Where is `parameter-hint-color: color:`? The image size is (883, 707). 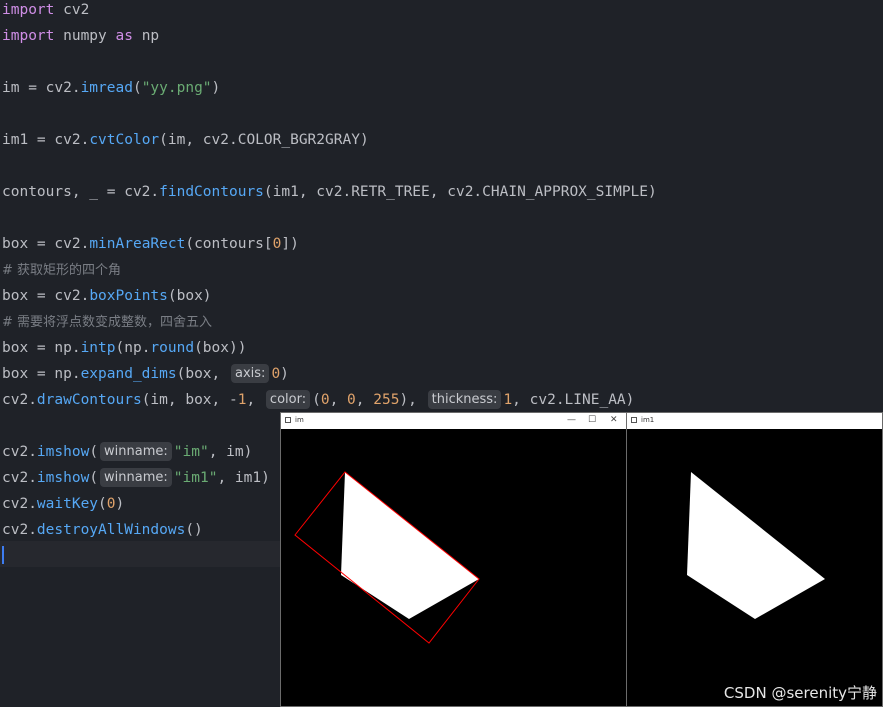
parameter-hint-color: color: is located at coordinates (288, 399).